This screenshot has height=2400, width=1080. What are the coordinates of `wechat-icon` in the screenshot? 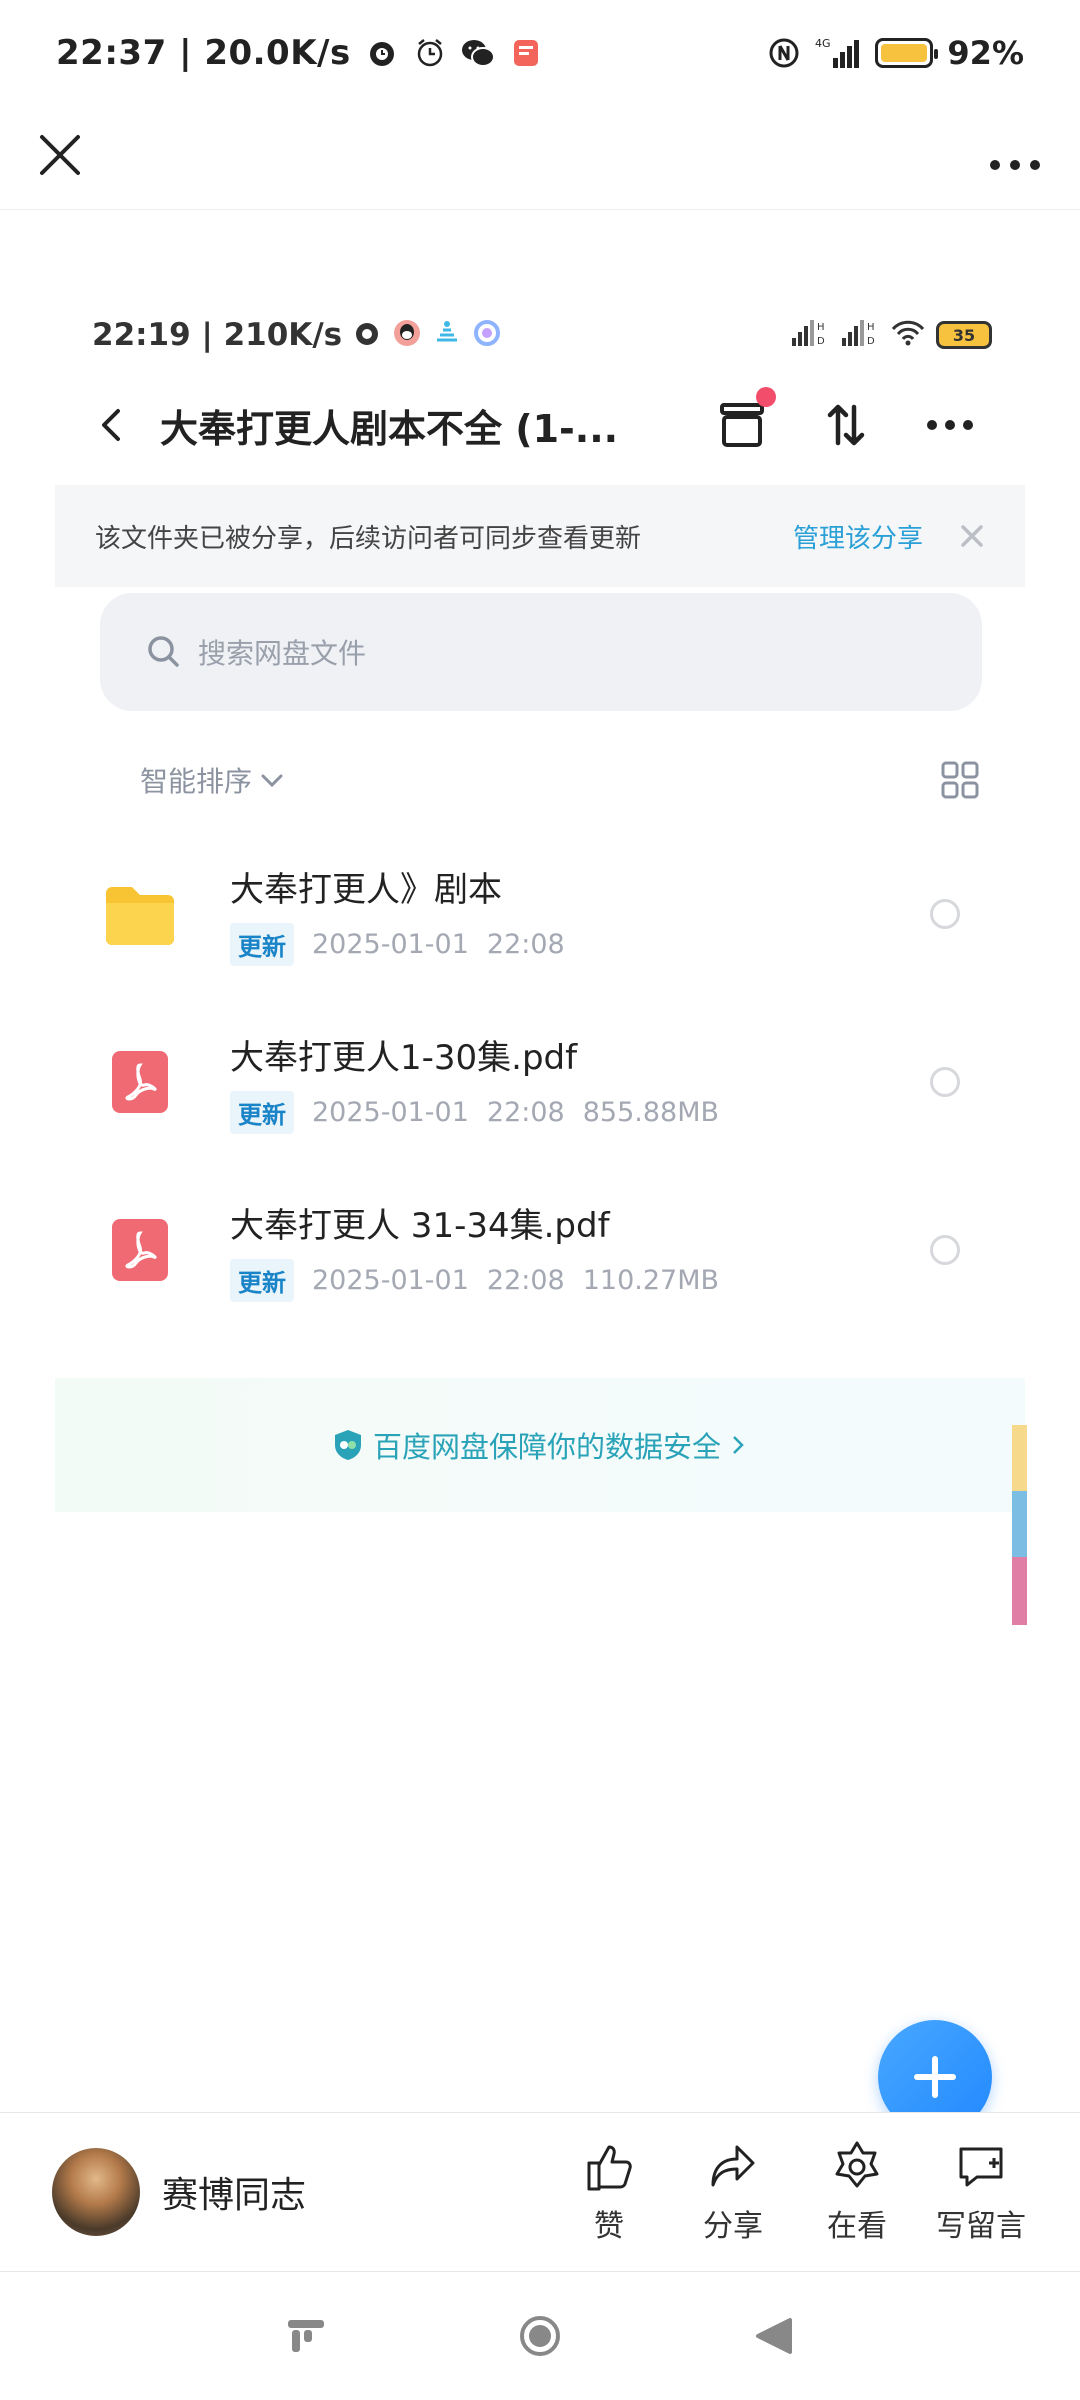 It's located at (478, 53).